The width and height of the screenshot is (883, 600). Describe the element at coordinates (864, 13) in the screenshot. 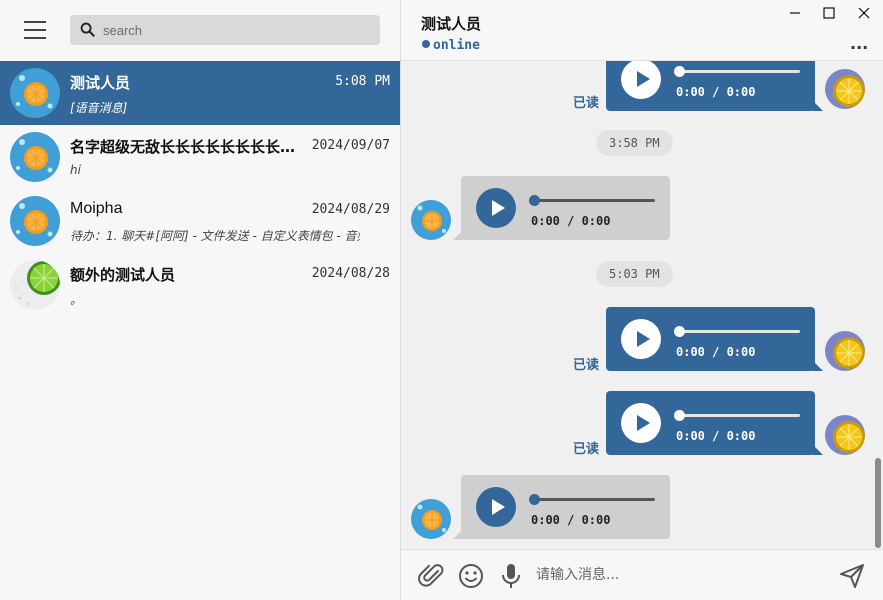

I see `close-icon` at that location.